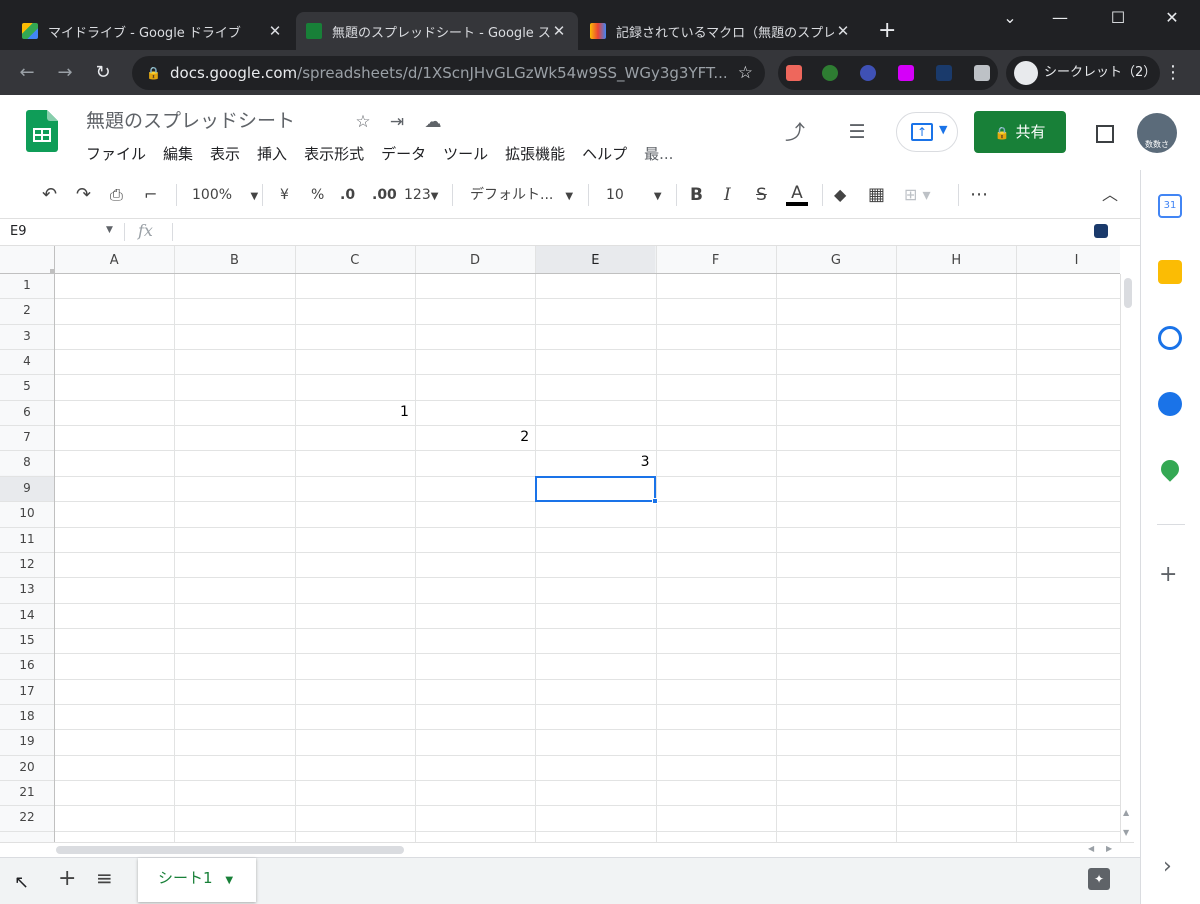 The width and height of the screenshot is (1200, 904). Describe the element at coordinates (1118, 18) in the screenshot. I see `maximize-icon: ☐` at that location.